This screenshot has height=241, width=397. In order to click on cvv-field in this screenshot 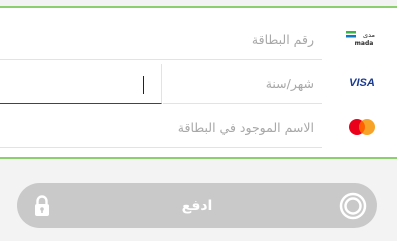, I will do `click(81, 84)`.